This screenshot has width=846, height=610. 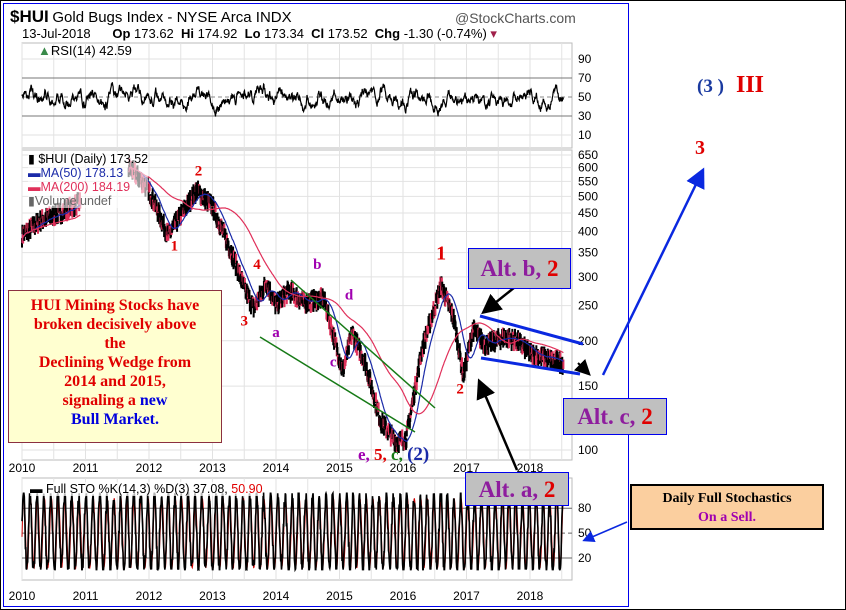 I want to click on wave-3-forecast-arrow, so click(x=653, y=271).